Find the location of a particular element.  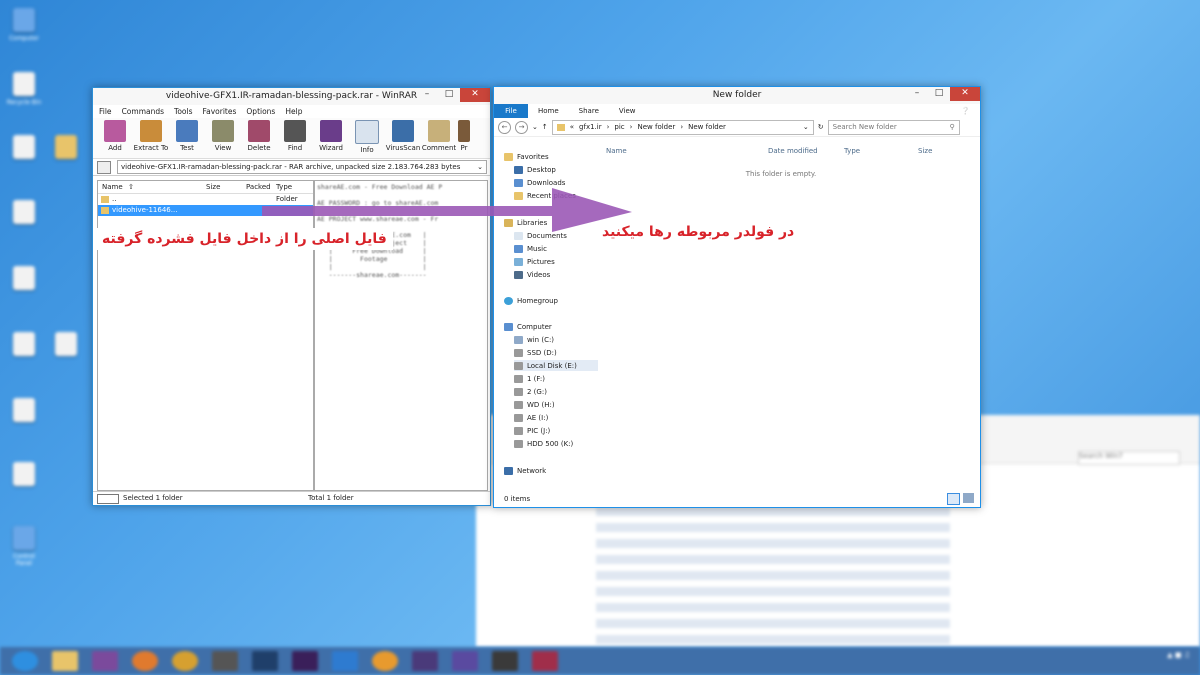

tab-share: Share is located at coordinates (589, 111).